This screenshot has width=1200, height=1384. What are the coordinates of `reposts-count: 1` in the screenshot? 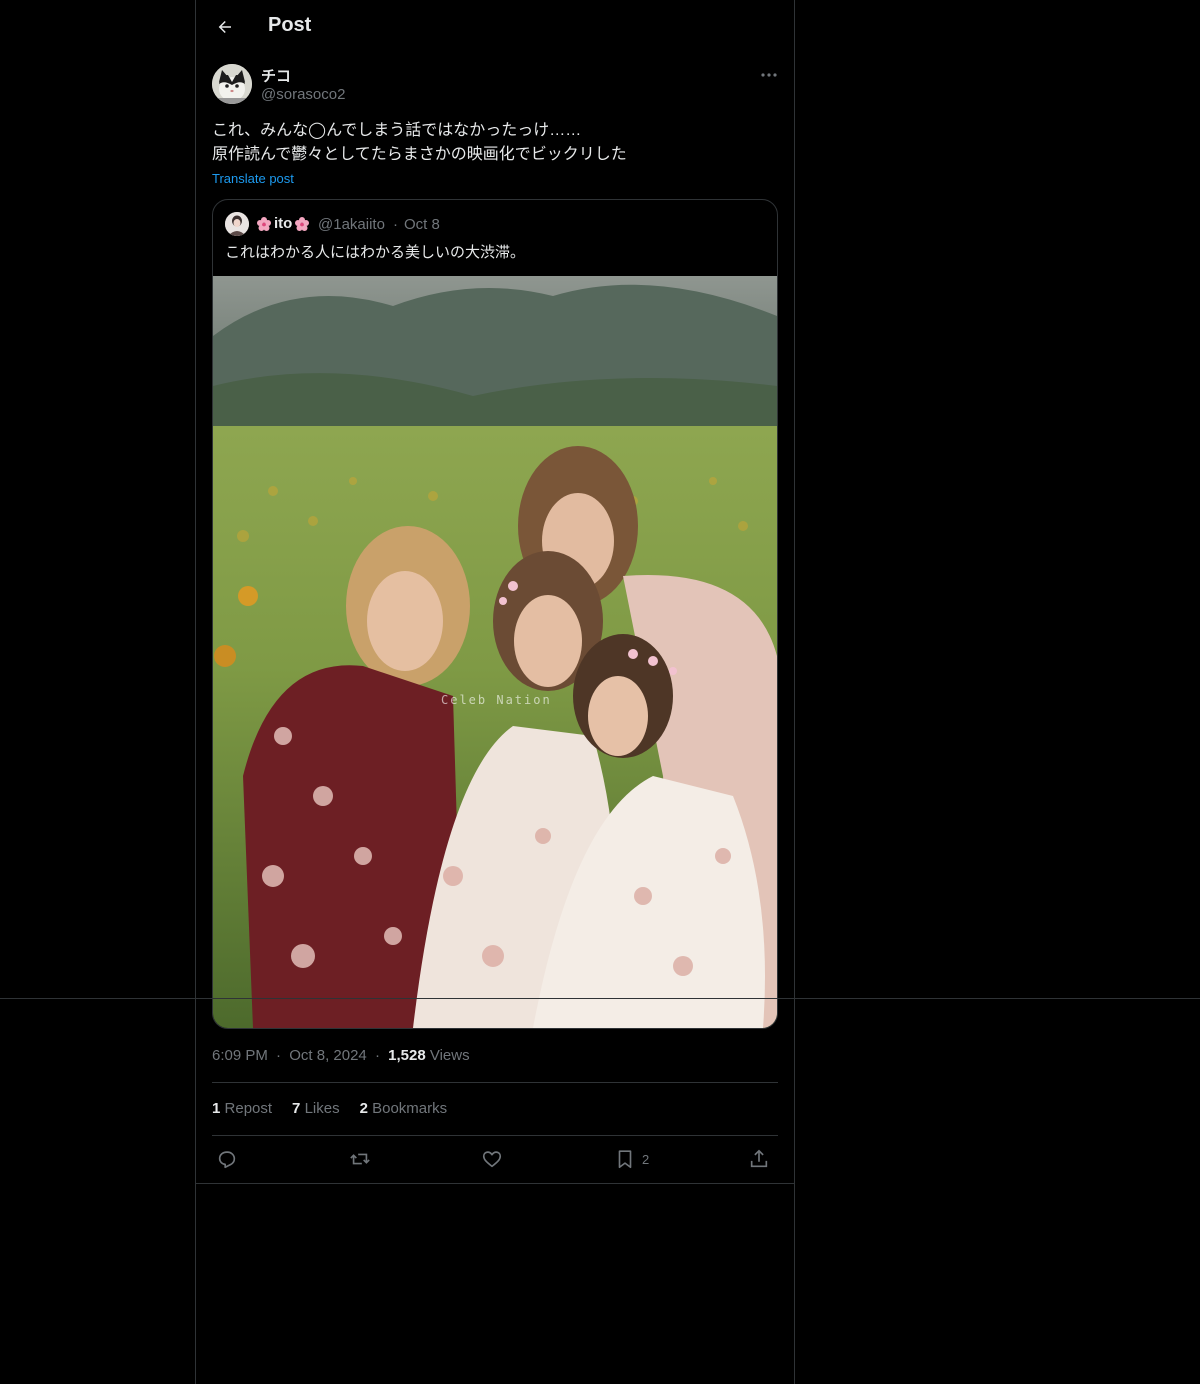 It's located at (216, 1108).